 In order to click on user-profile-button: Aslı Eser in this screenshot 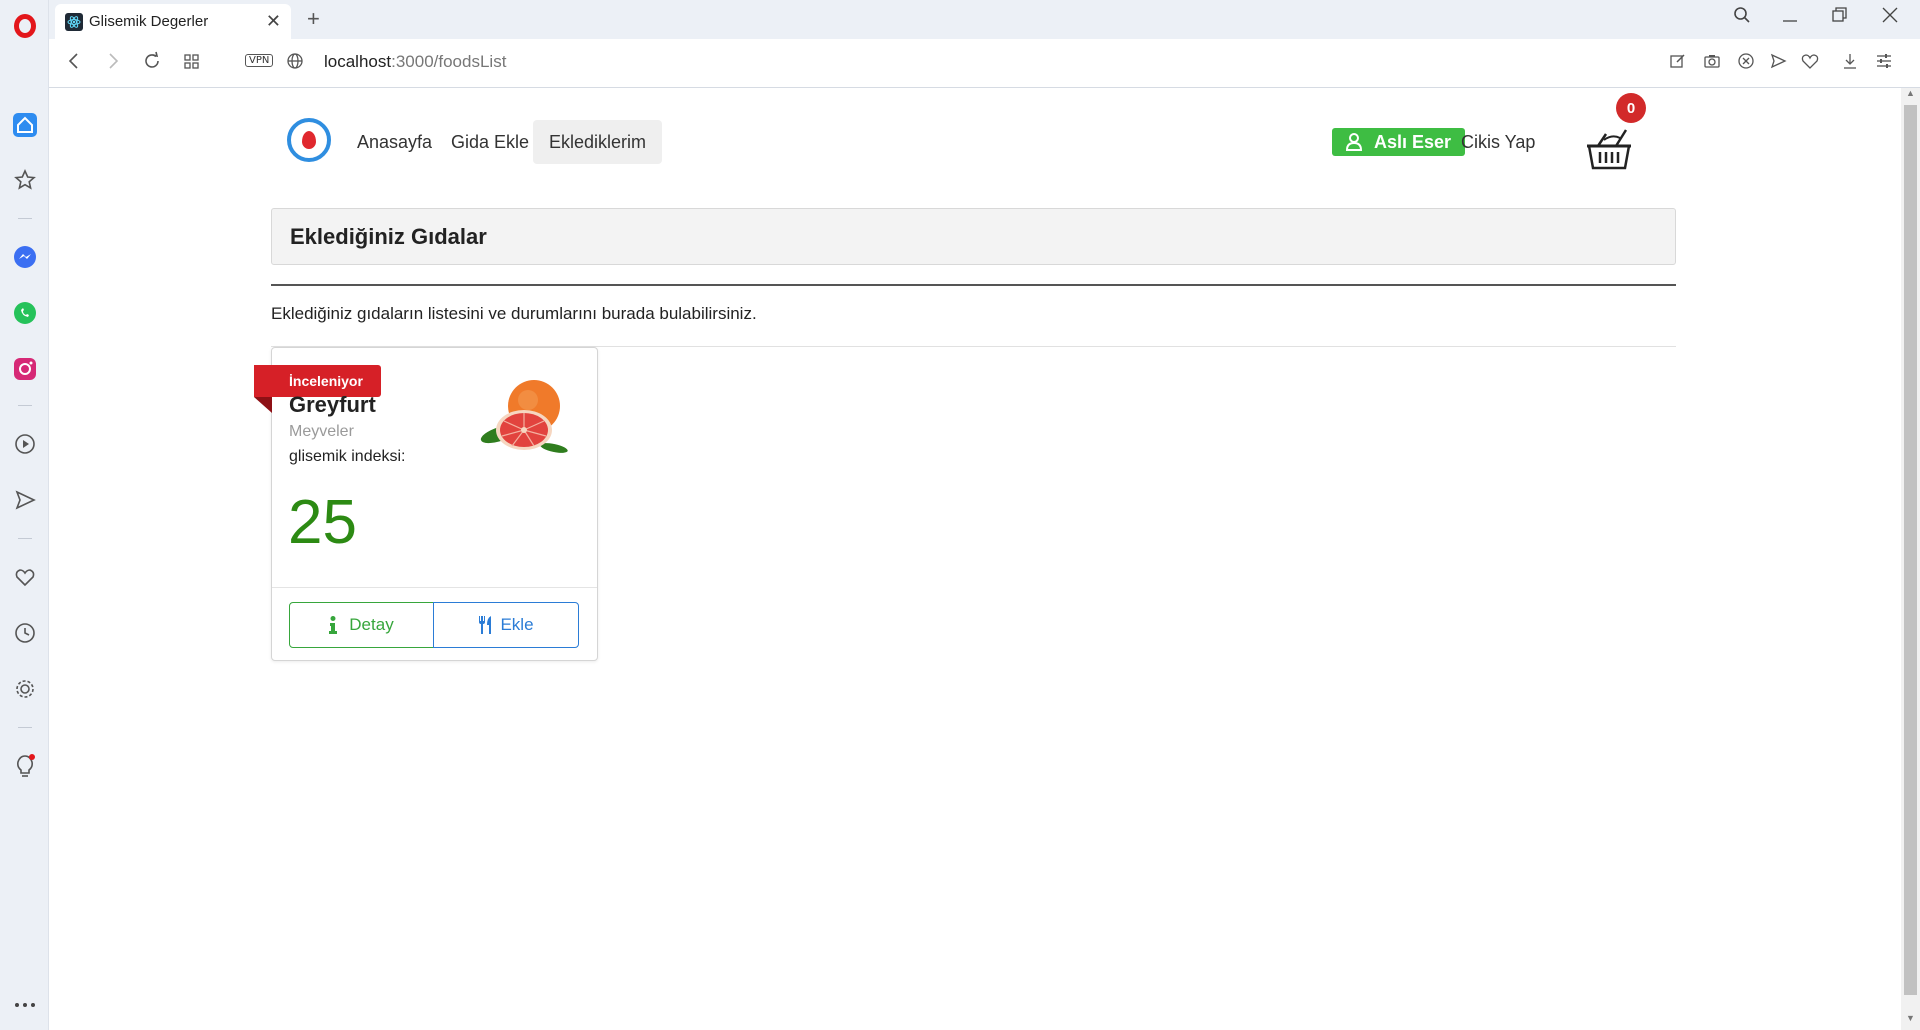, I will do `click(1399, 142)`.